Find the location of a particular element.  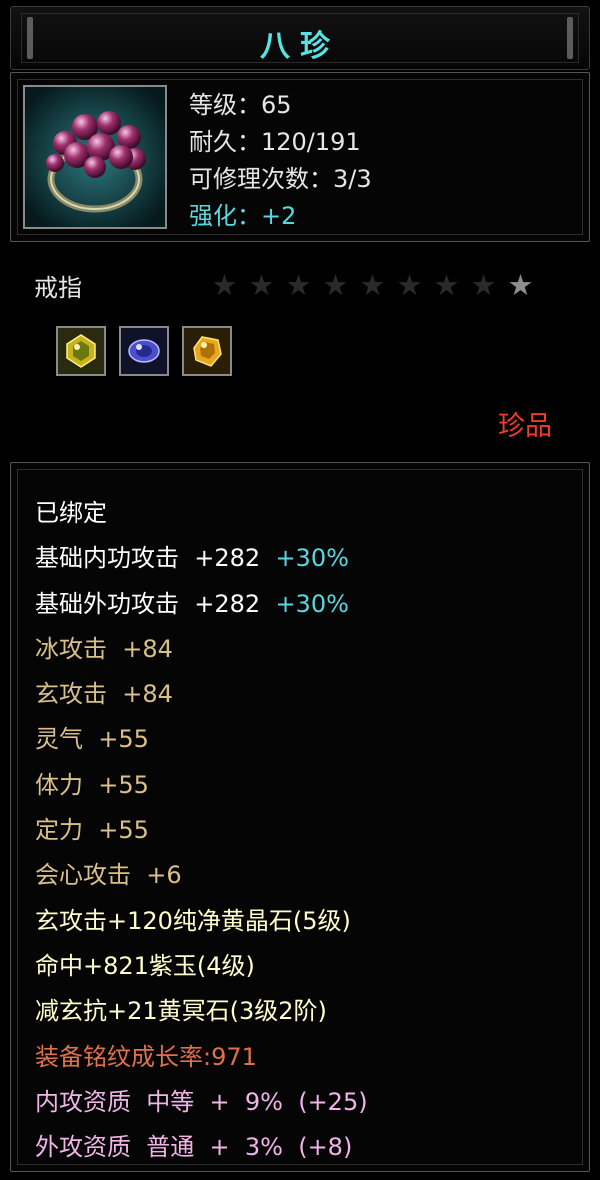

attribute-row: 已绑定 is located at coordinates (201, 513).